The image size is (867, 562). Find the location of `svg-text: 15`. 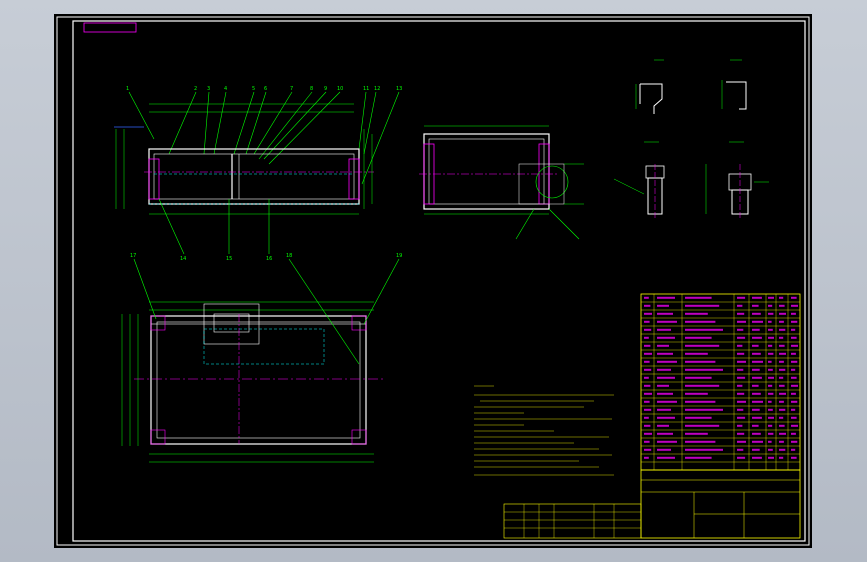

svg-text: 15 is located at coordinates (229, 259).